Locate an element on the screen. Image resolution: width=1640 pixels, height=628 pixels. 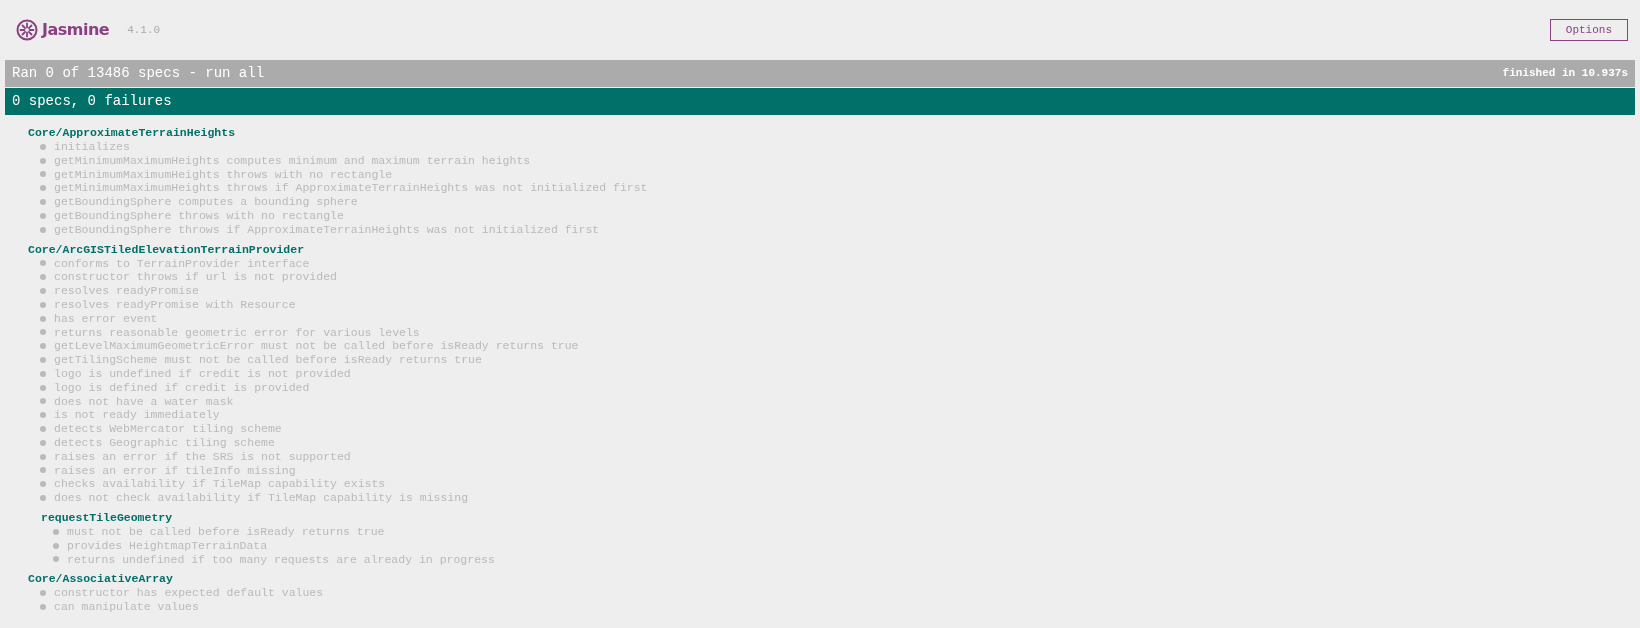
version-label: 4.1.0 is located at coordinates (144, 30).